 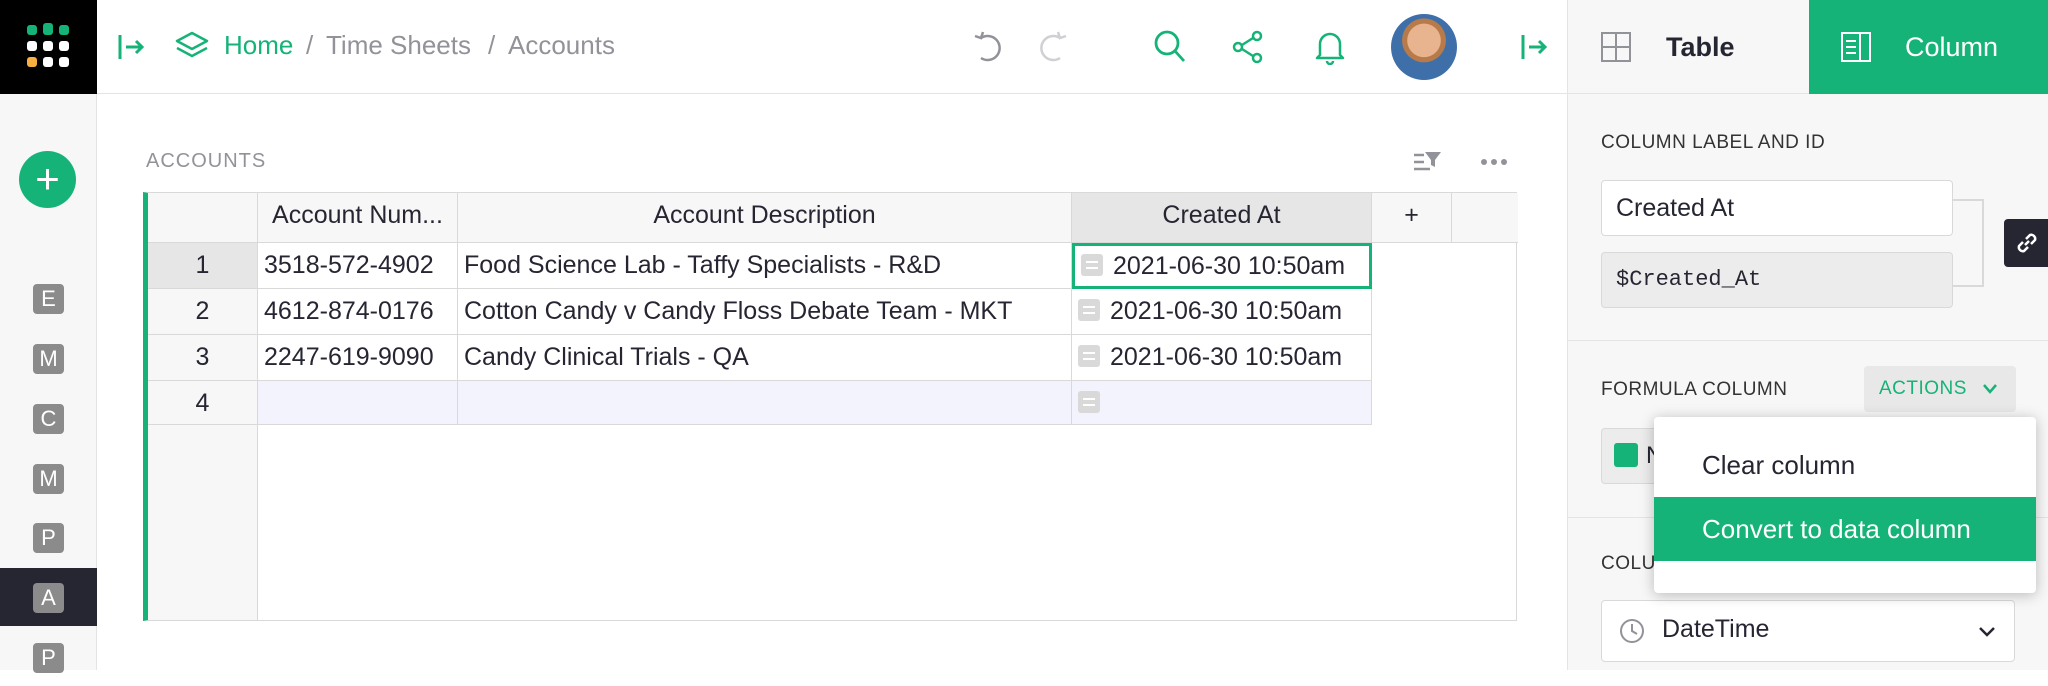 I want to click on row-number: 3, so click(x=203, y=358).